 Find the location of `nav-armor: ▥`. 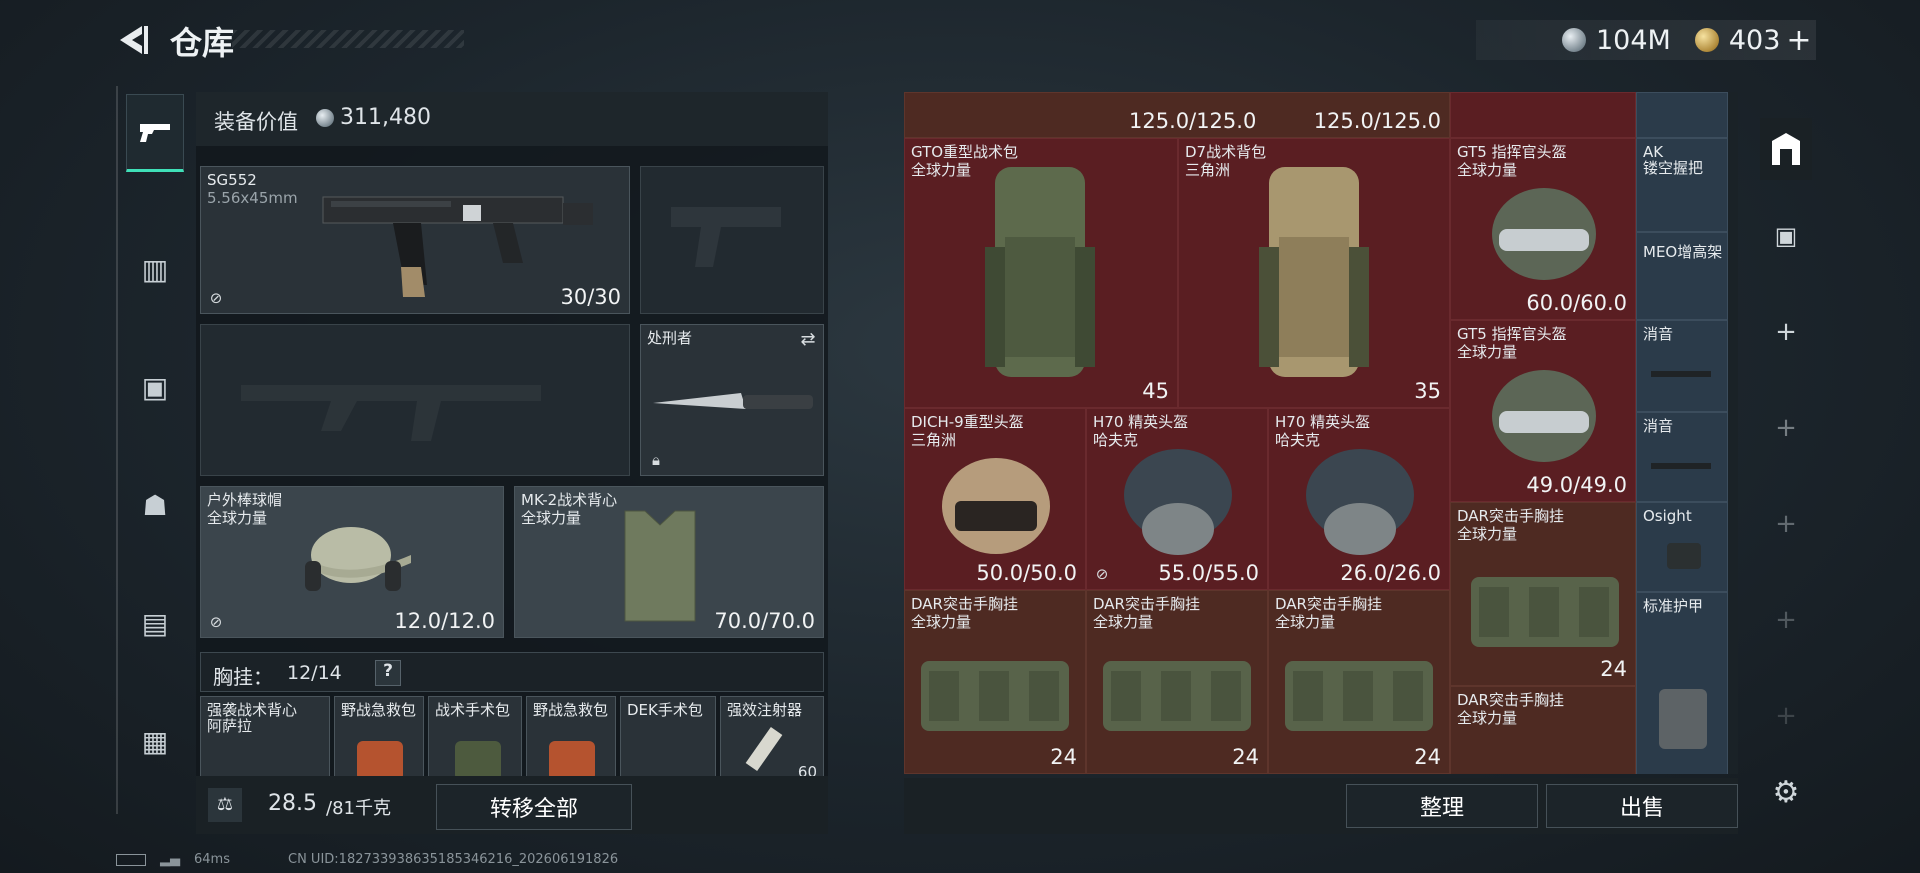

nav-armor: ▥ is located at coordinates (155, 269).